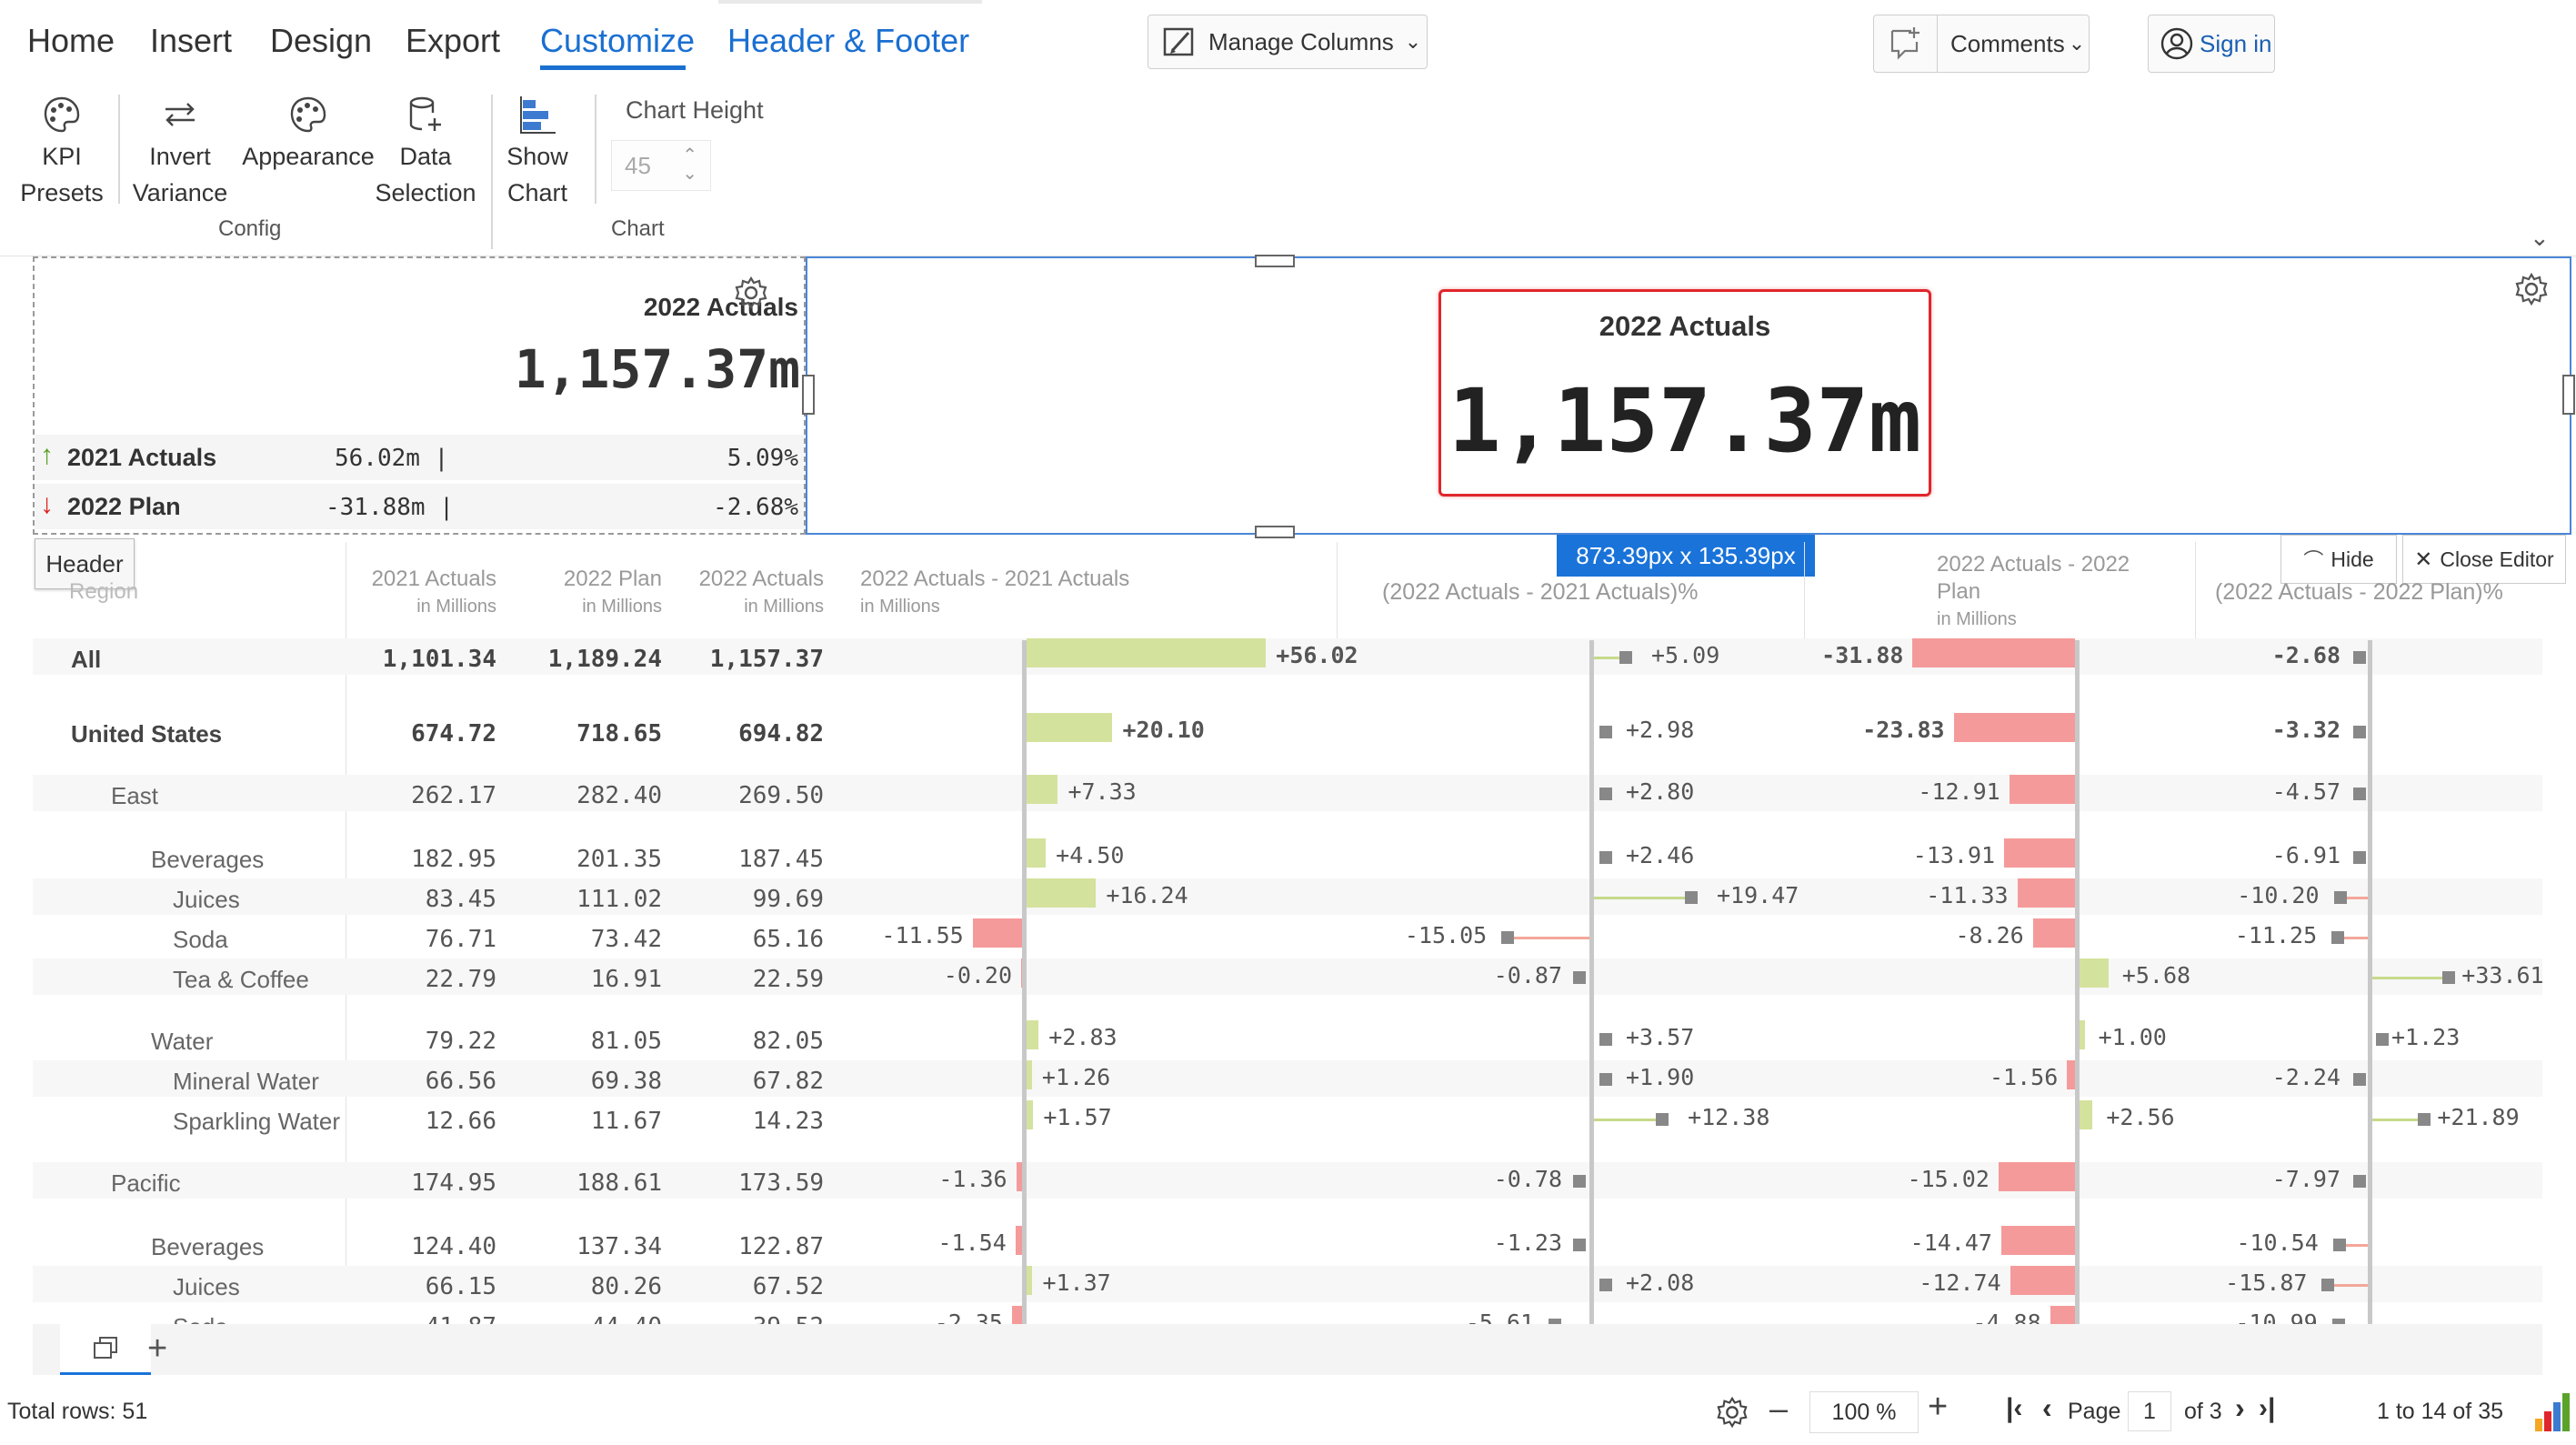 This screenshot has height=1445, width=2576. I want to click on resize-handle-left, so click(808, 395).